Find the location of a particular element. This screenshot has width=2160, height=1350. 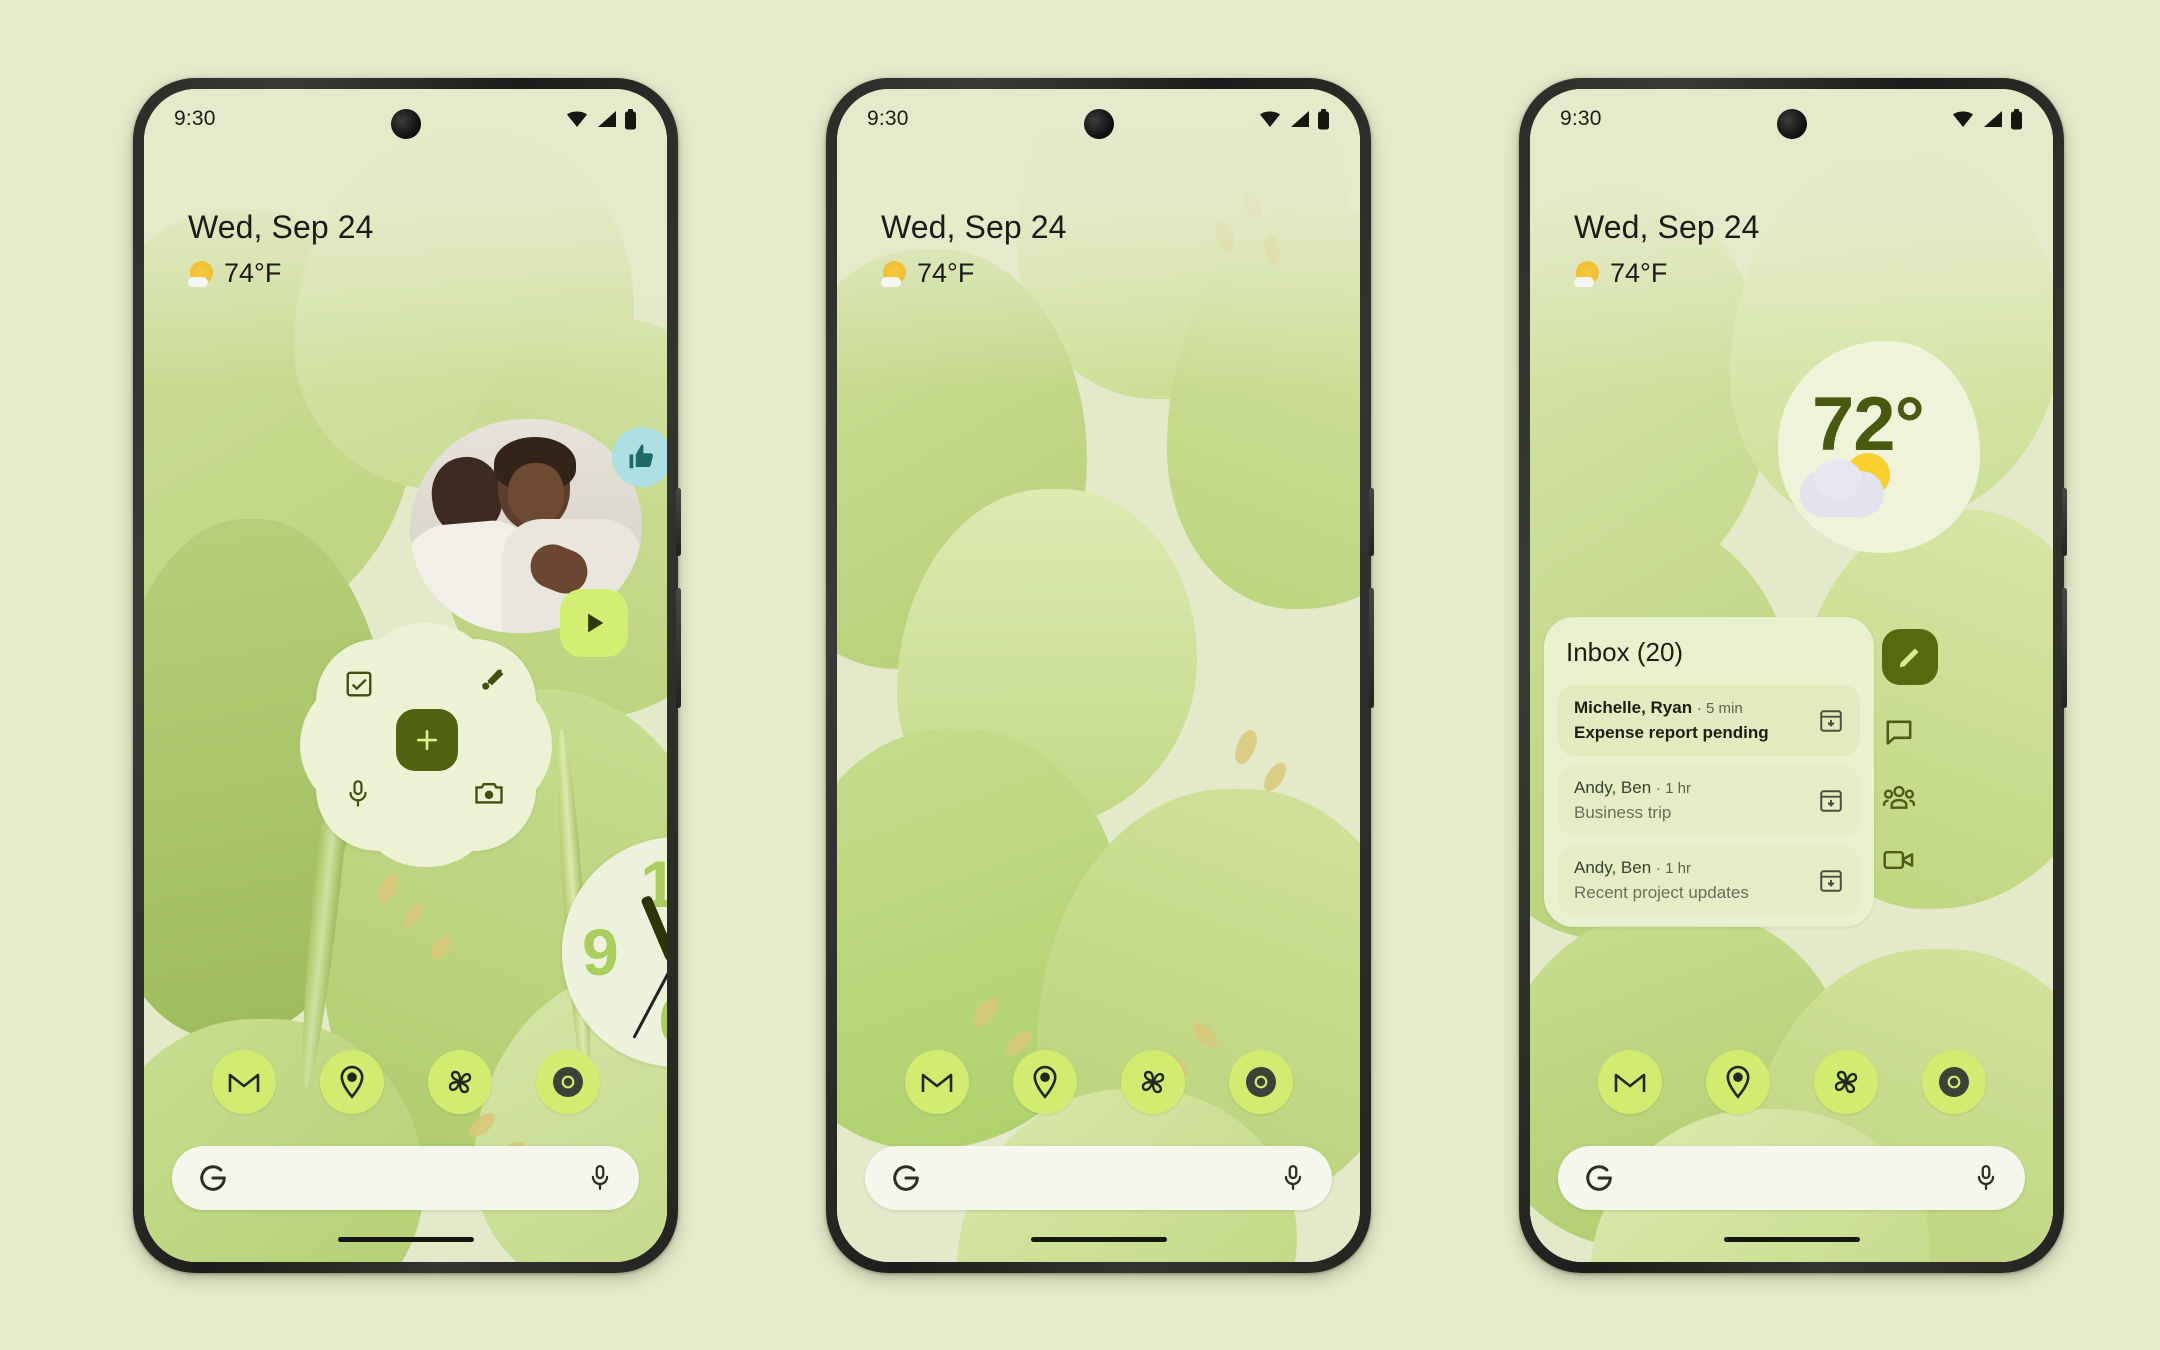

clock-numeral-6: 6 is located at coordinates (663, 1020).